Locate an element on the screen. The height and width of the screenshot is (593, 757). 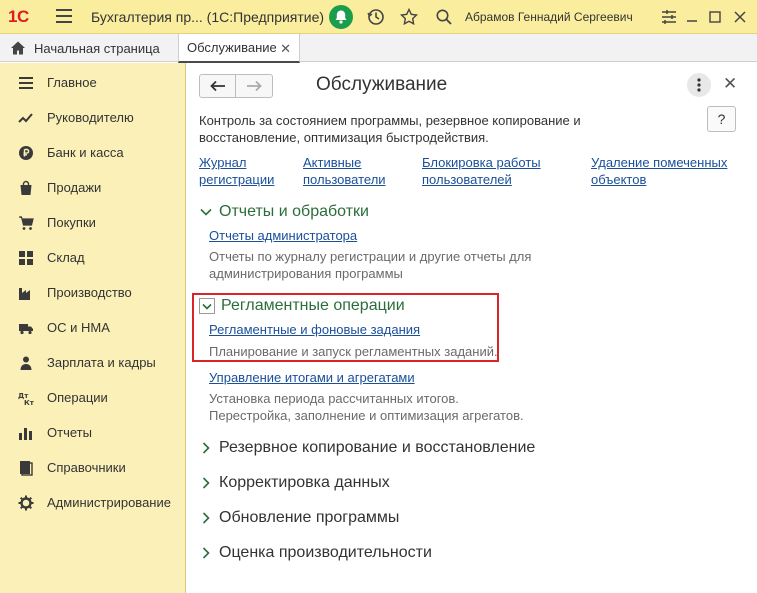
section-title: Корректировка данных is located at coordinates (304, 482).